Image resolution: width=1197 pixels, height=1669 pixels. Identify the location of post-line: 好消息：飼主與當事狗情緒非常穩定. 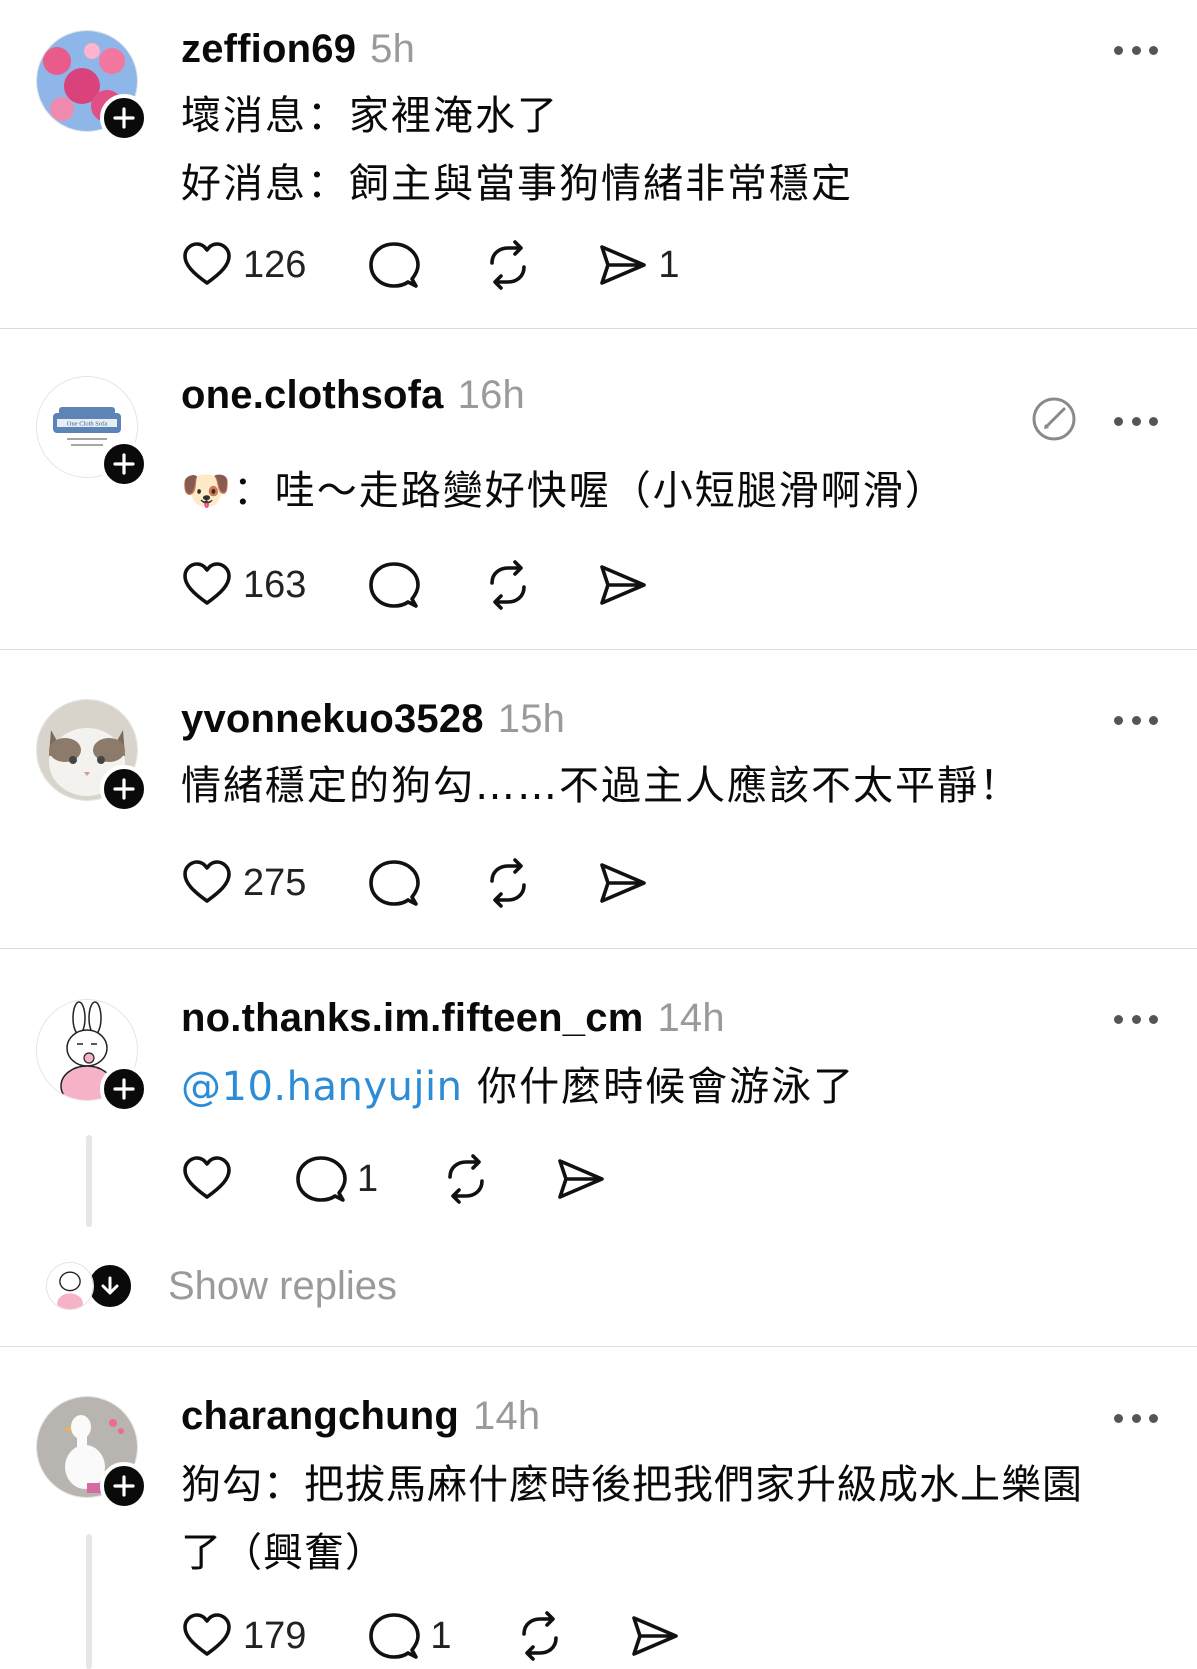
(517, 184).